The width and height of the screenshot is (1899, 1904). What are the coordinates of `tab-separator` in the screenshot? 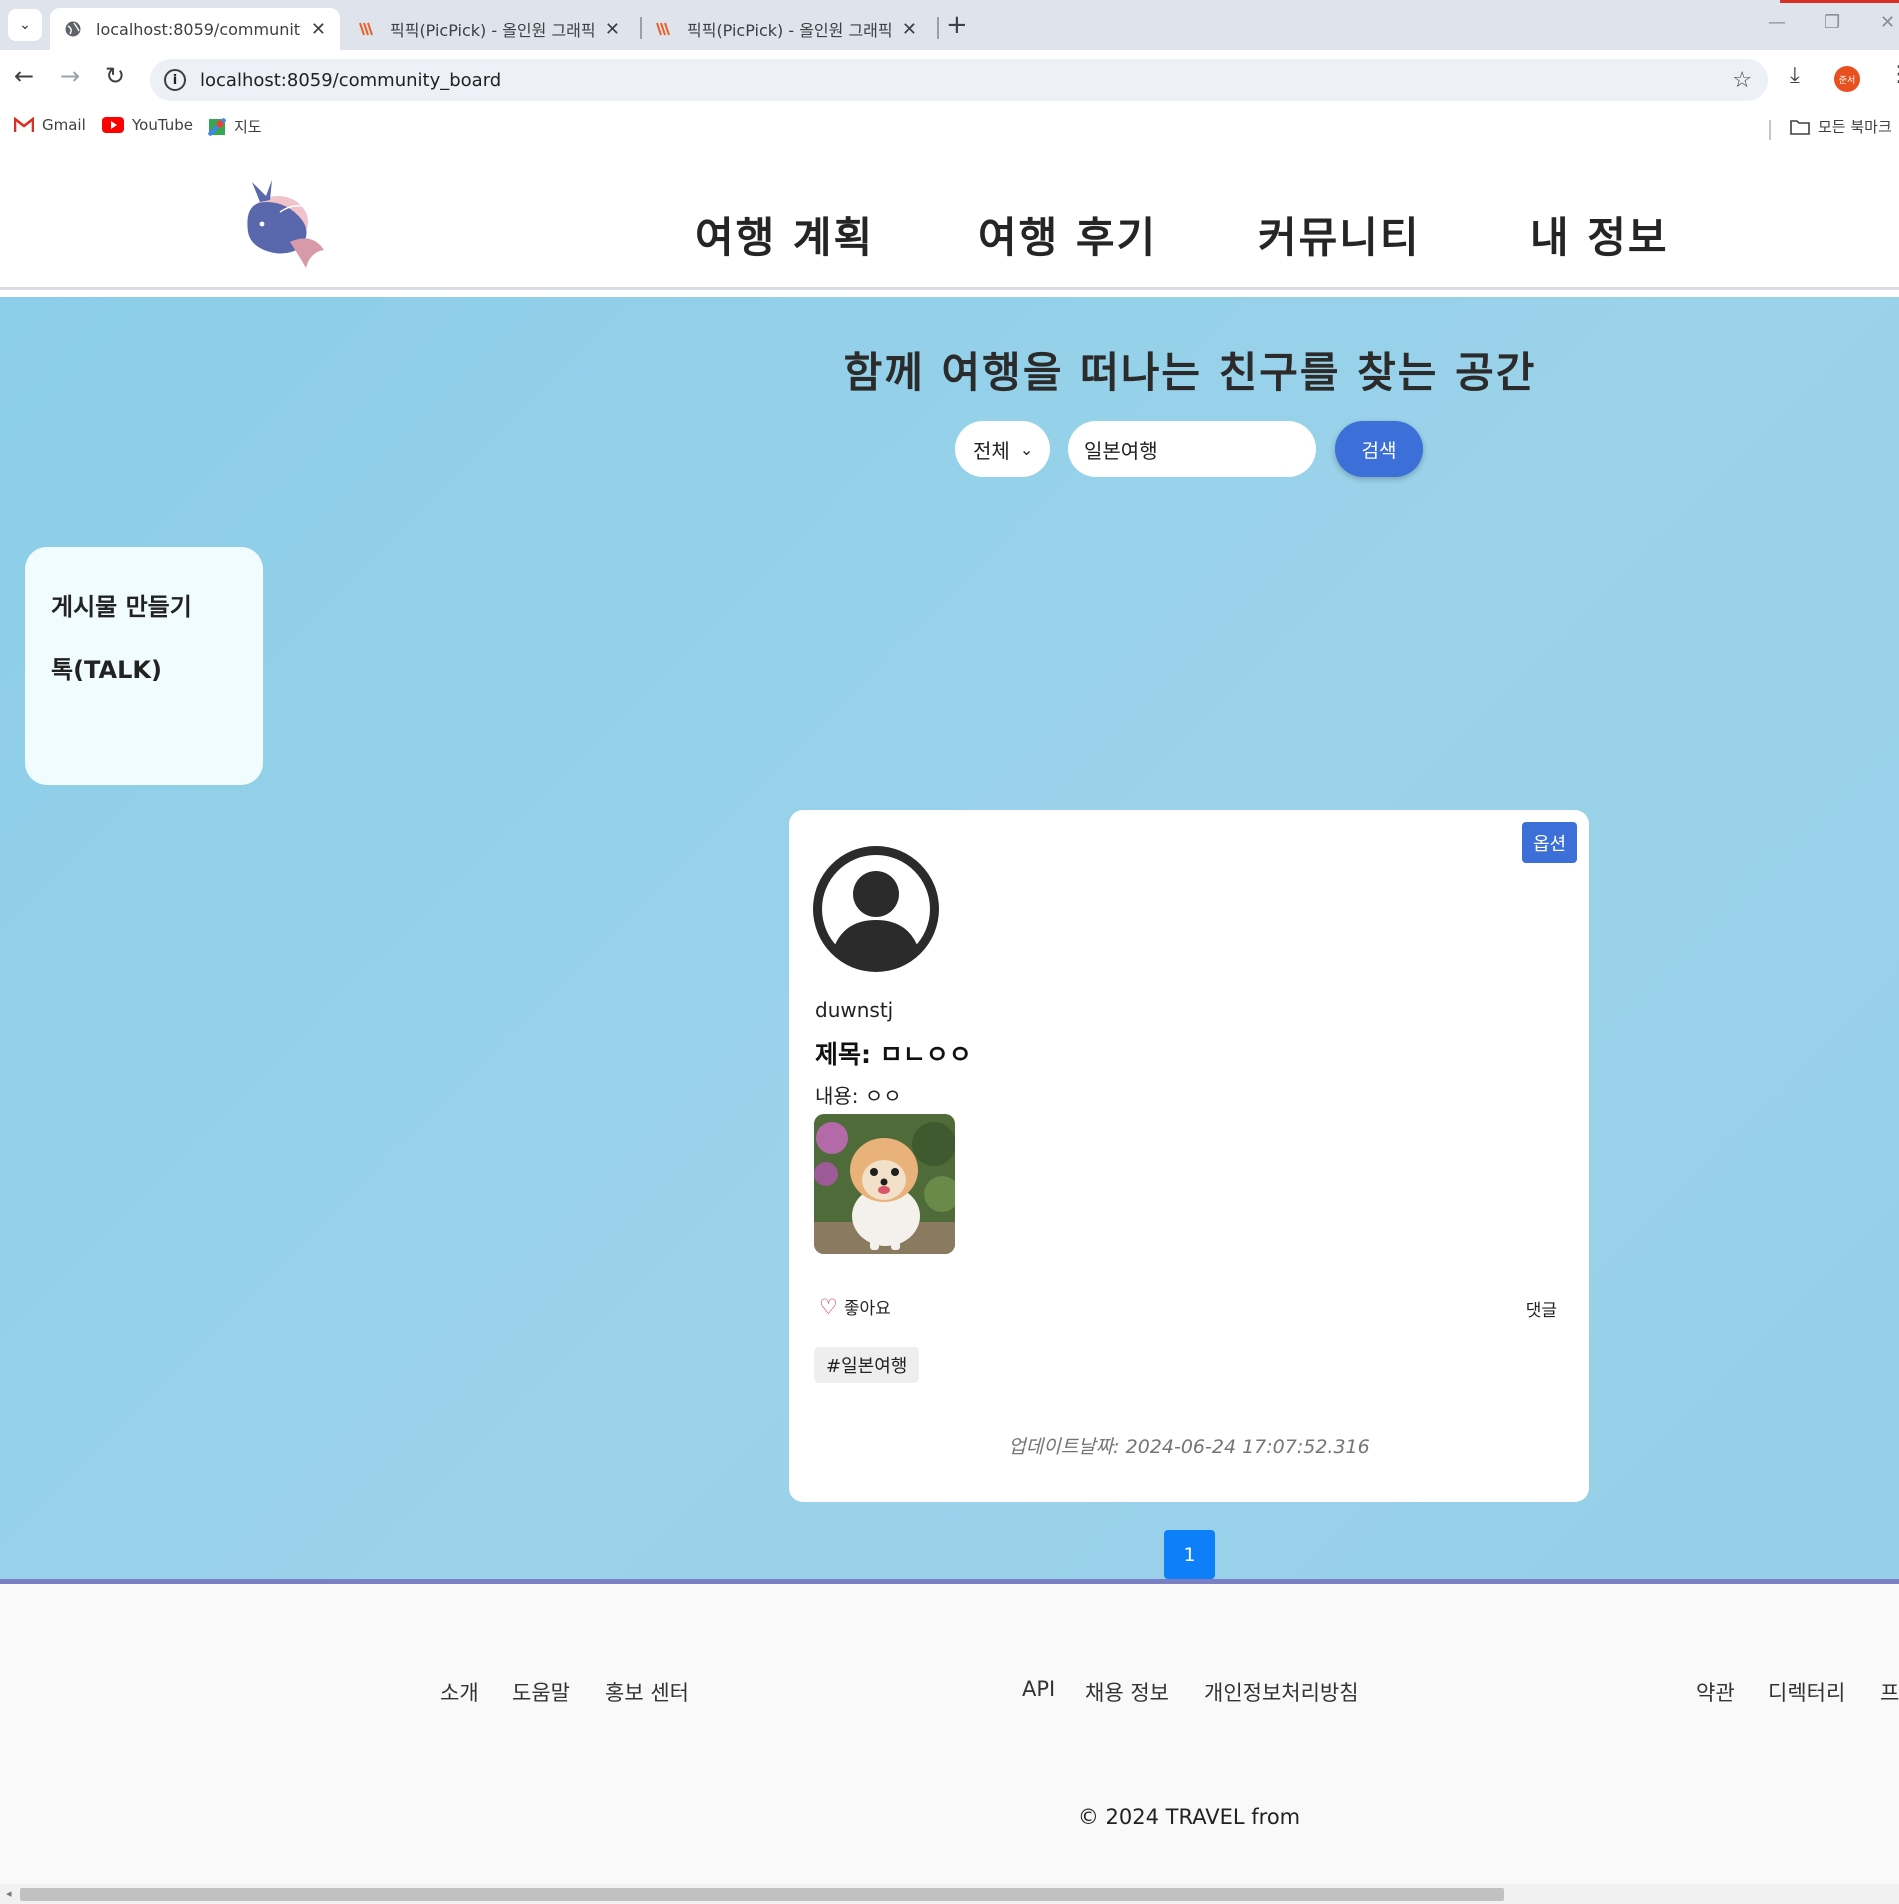 It's located at (938, 28).